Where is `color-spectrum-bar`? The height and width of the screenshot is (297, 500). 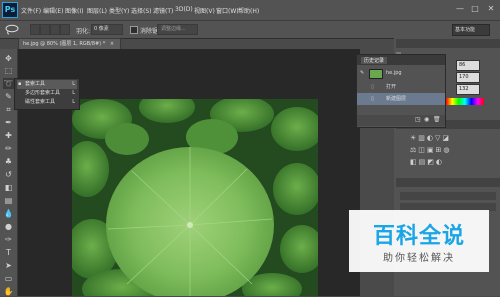 color-spectrum-bar is located at coordinates (465, 101).